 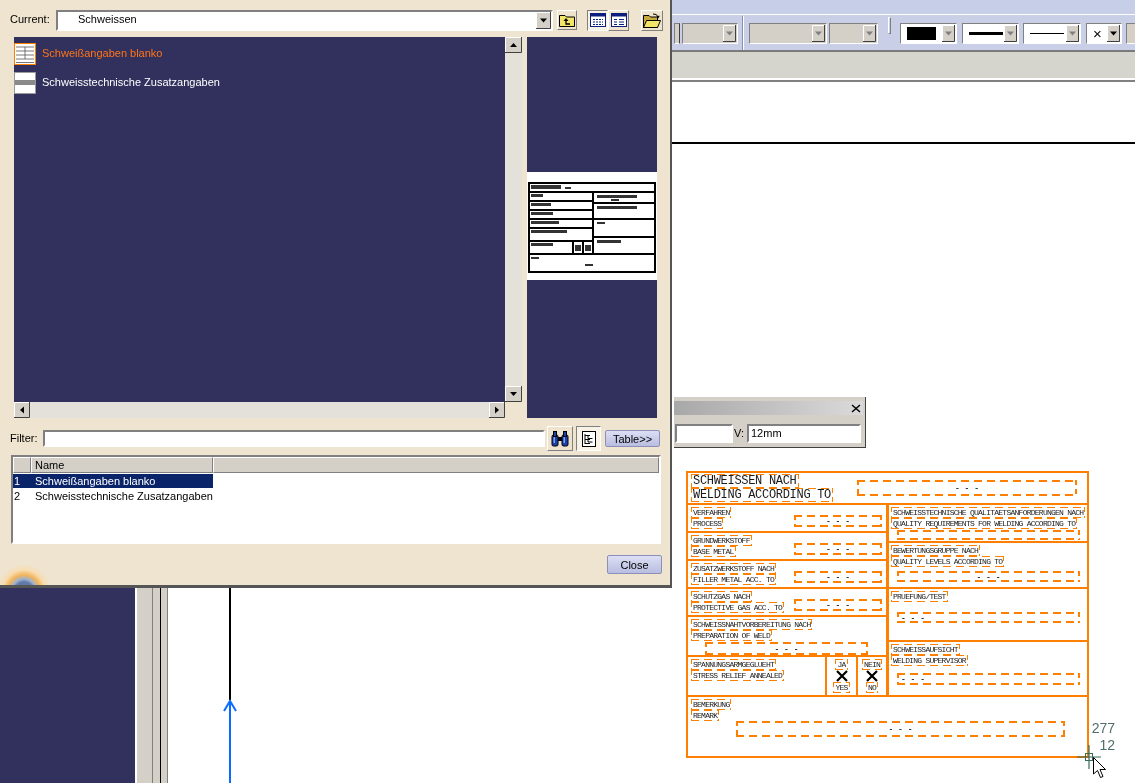 What do you see at coordinates (634, 564) in the screenshot?
I see `close-button: Close` at bounding box center [634, 564].